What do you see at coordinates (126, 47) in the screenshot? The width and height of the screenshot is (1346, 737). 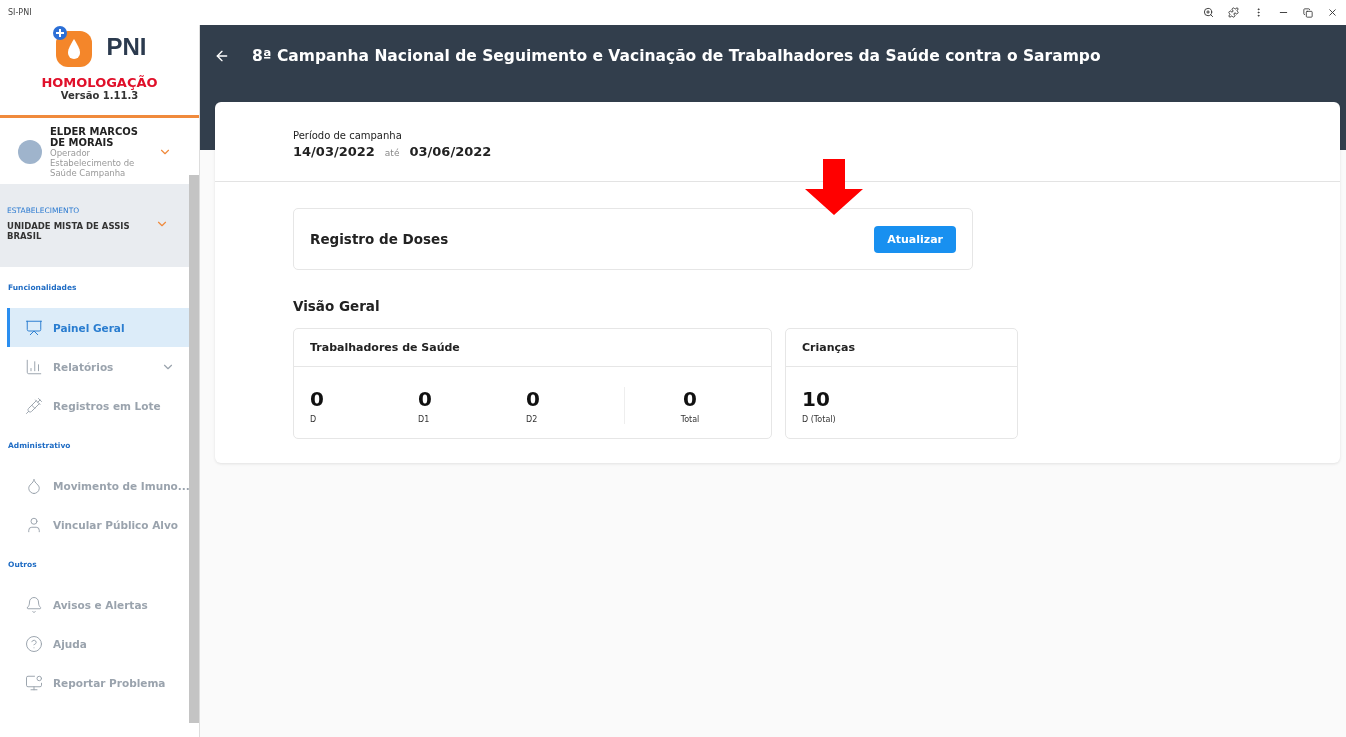 I see `brand-name: PNI` at bounding box center [126, 47].